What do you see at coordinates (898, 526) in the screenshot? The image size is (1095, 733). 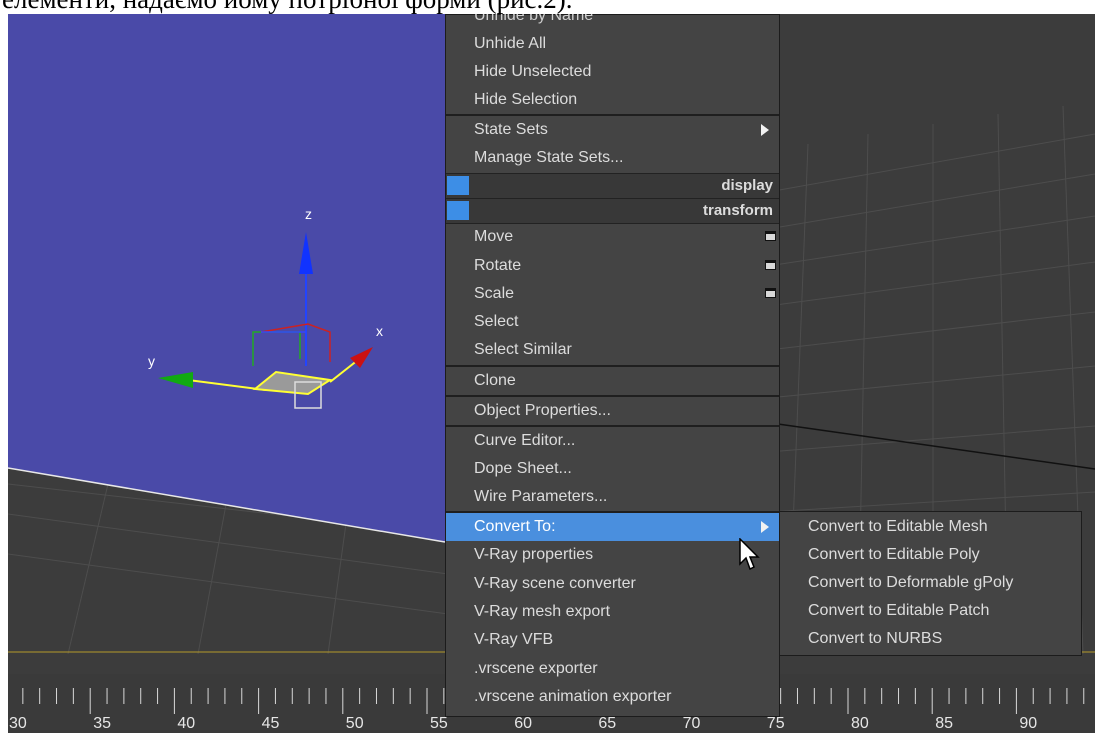 I see `submenu-item-label: Convert to Editable Mesh` at bounding box center [898, 526].